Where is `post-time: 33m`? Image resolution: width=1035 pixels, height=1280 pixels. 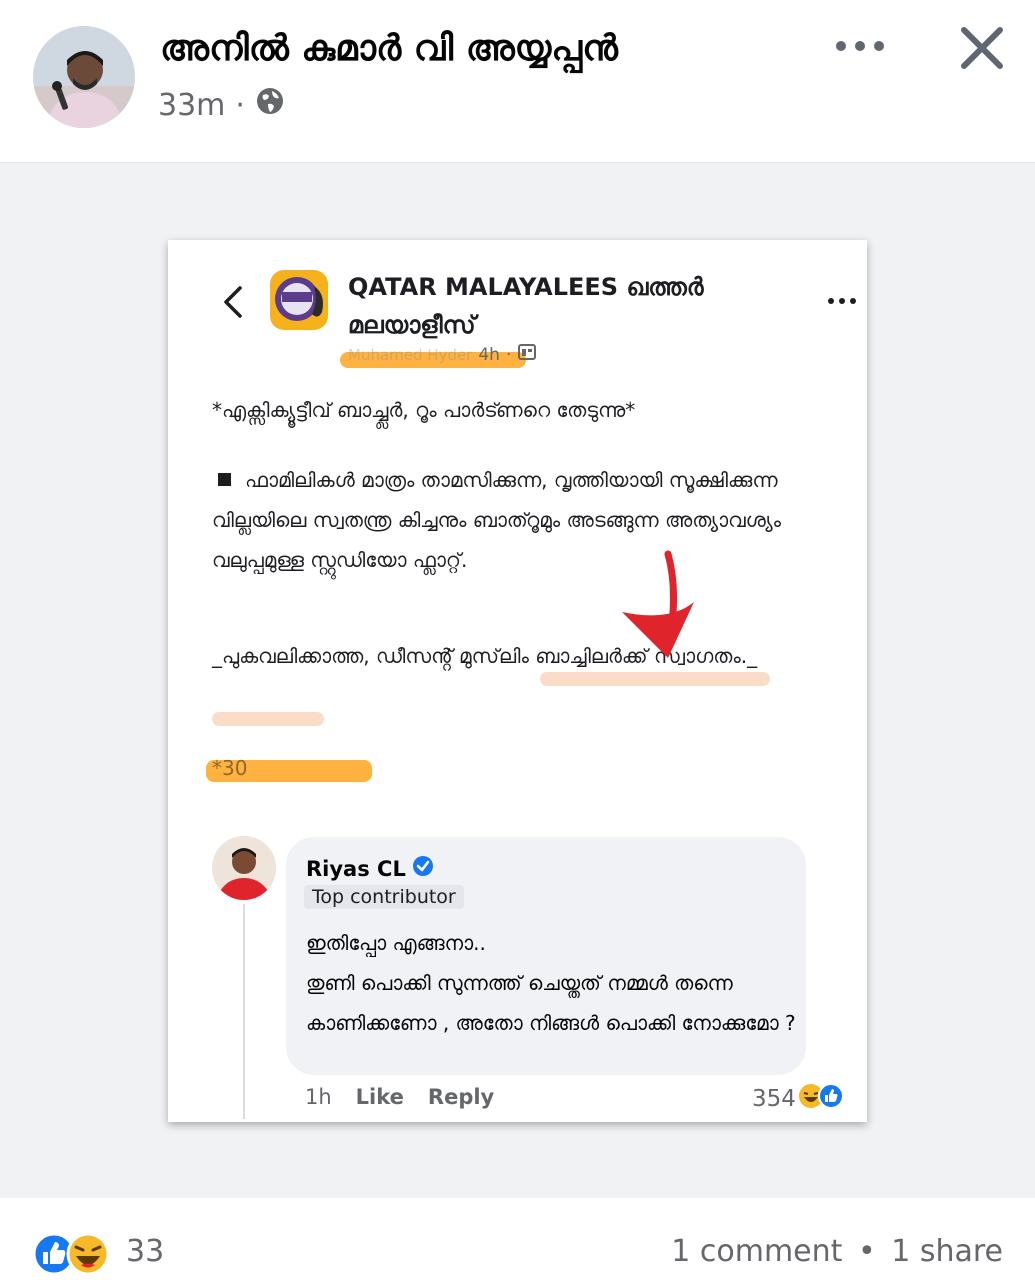
post-time: 33m is located at coordinates (191, 105).